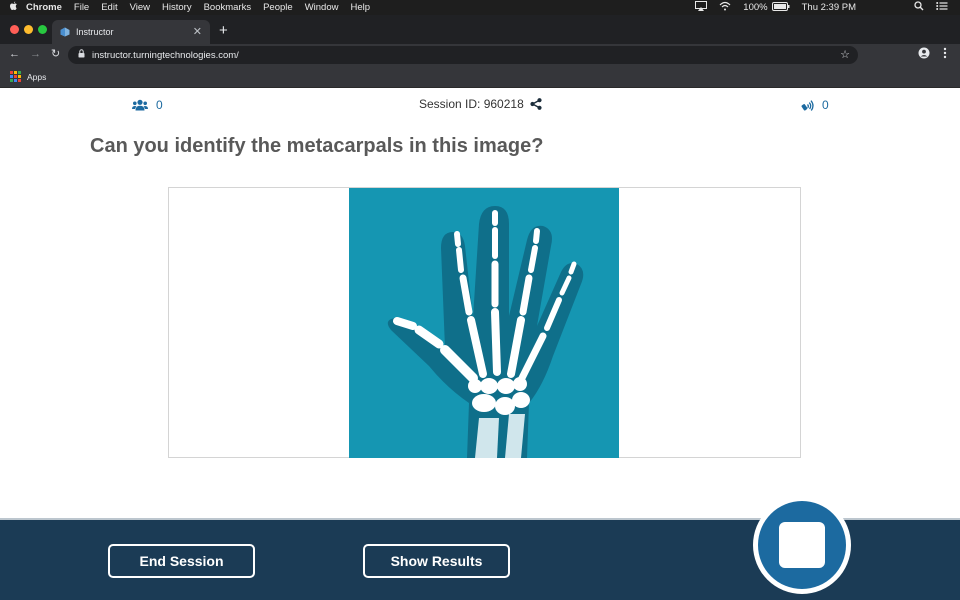  I want to click on clock: Thu 2:39 PM, so click(829, 7).